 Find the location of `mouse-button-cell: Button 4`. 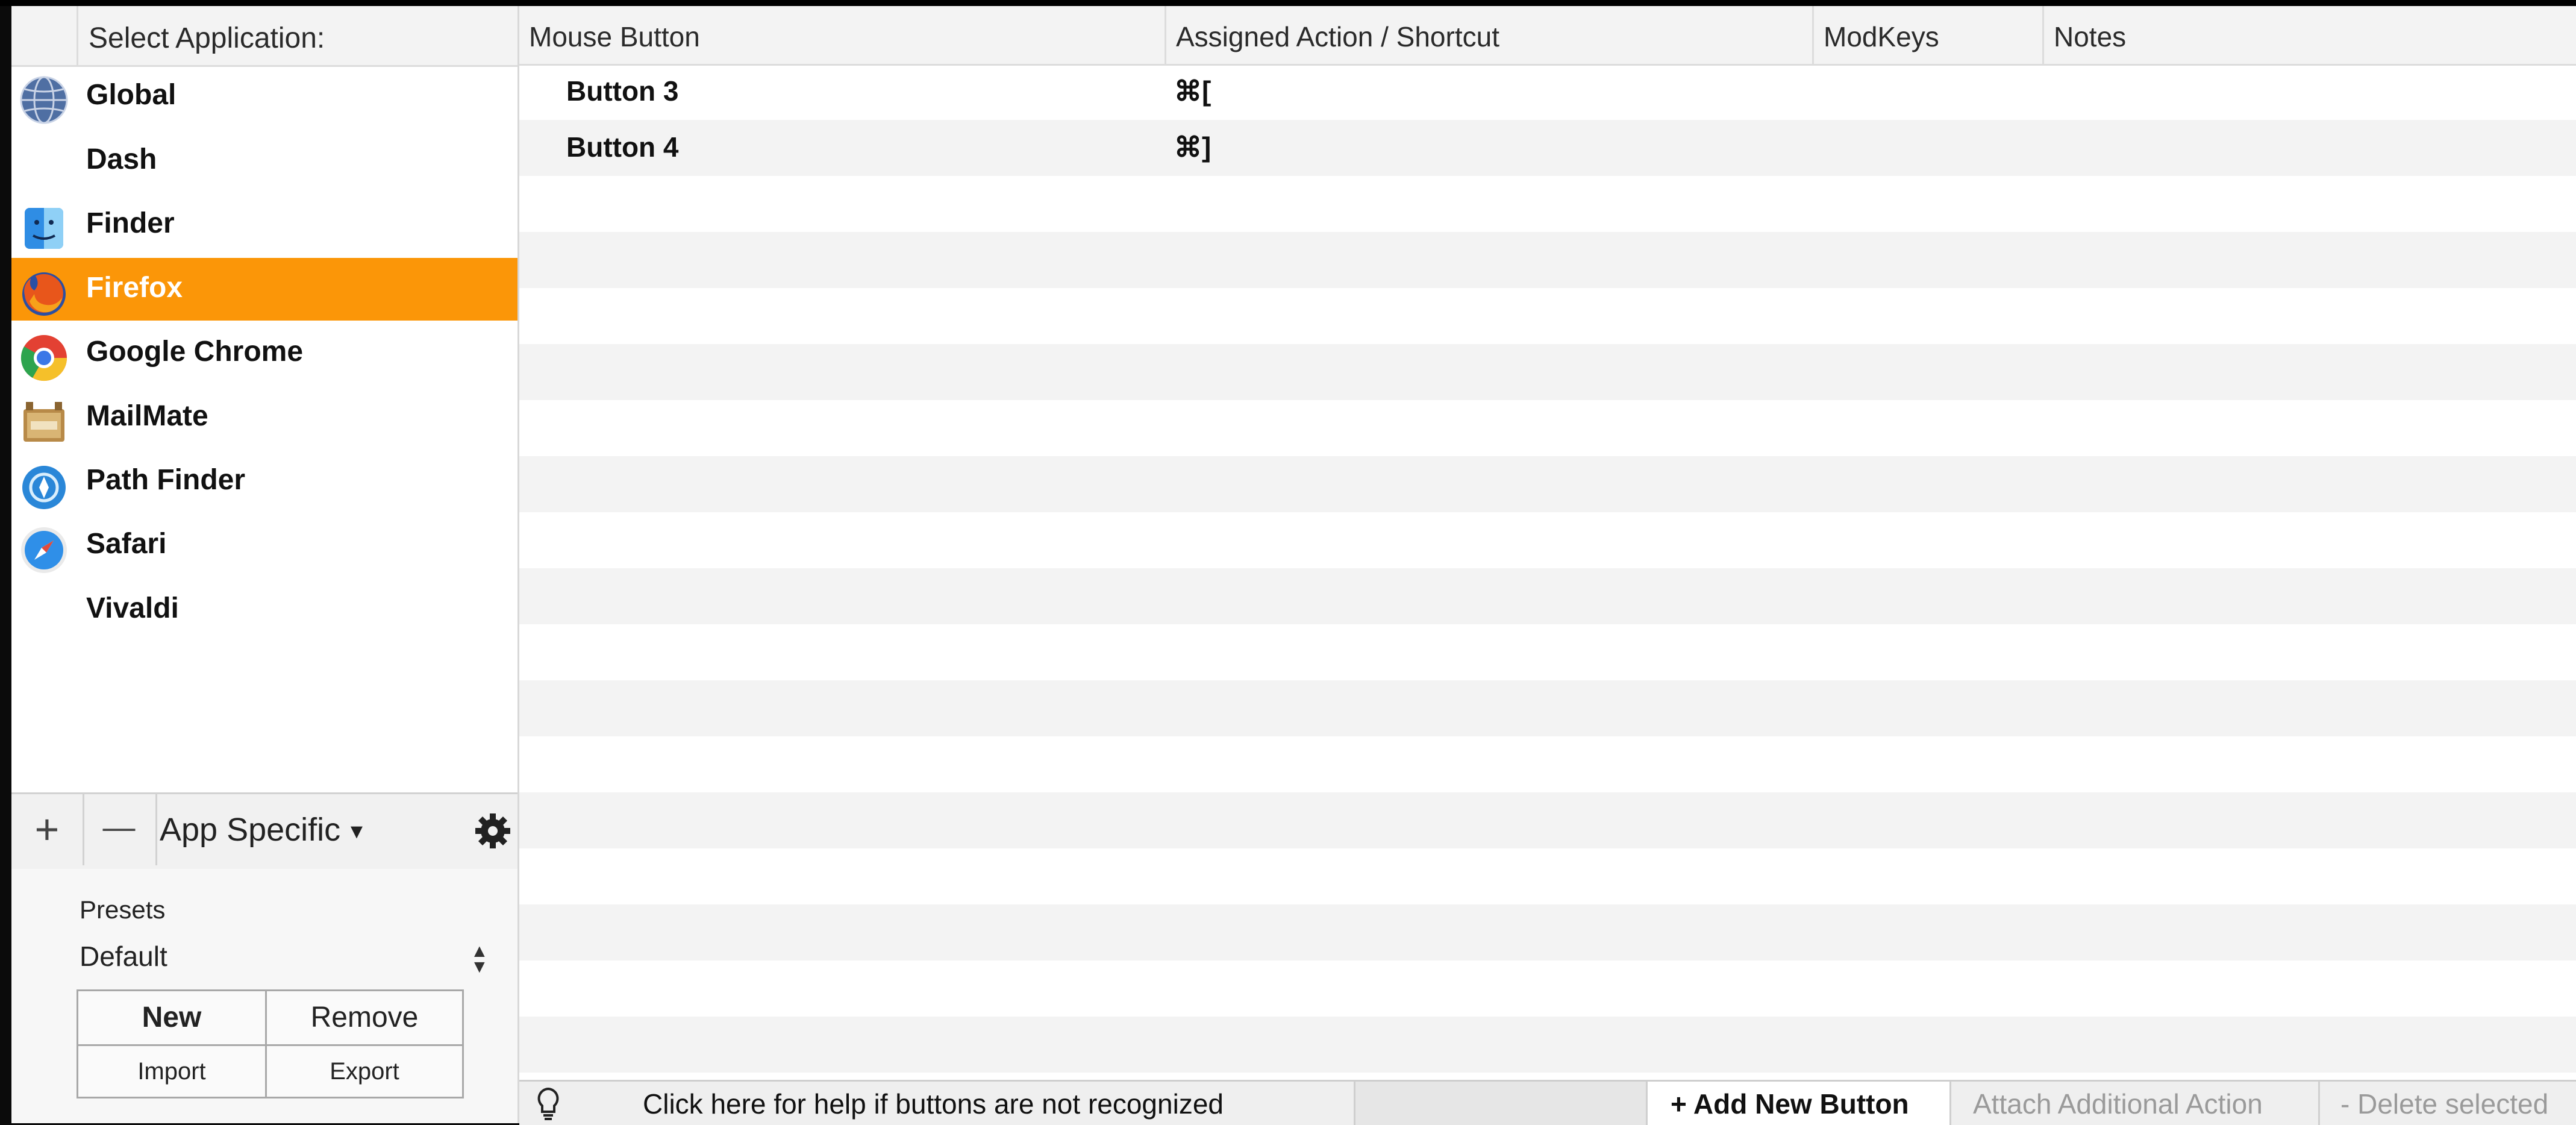

mouse-button-cell: Button 4 is located at coordinates (623, 147).